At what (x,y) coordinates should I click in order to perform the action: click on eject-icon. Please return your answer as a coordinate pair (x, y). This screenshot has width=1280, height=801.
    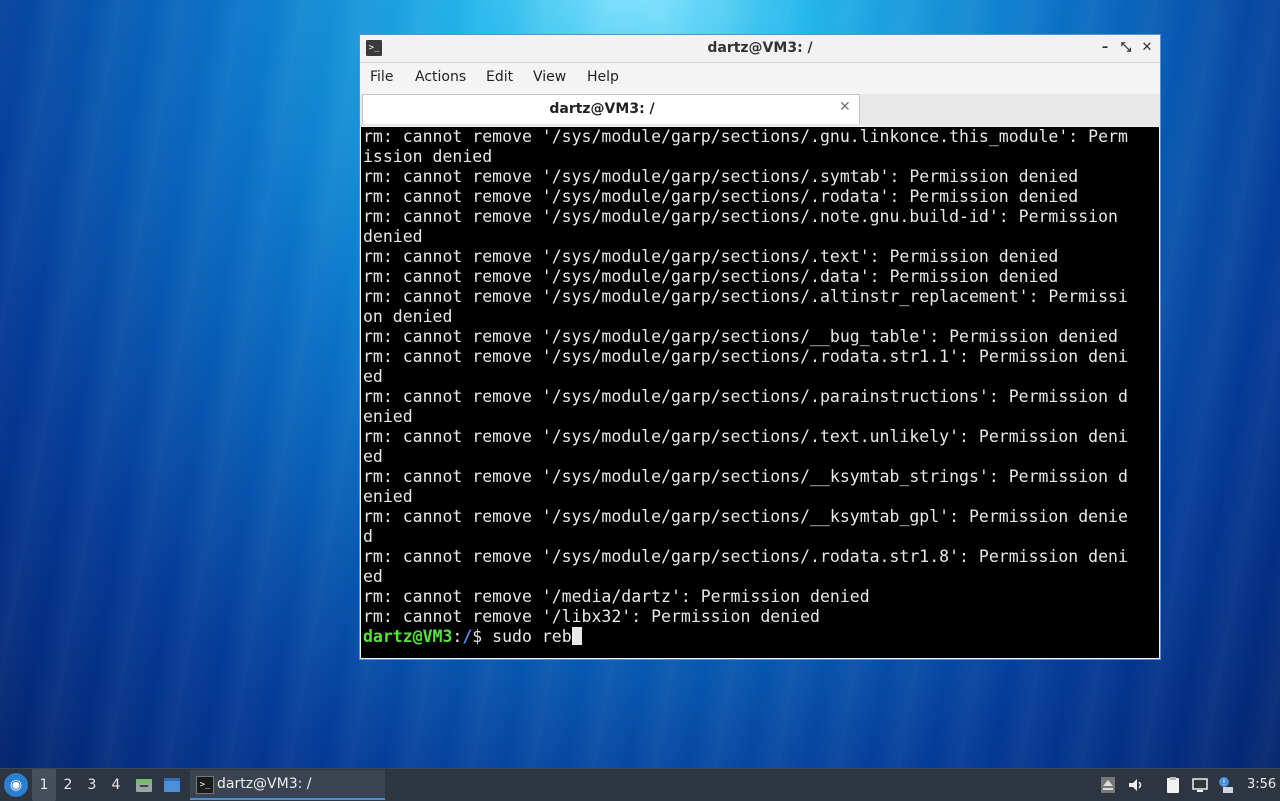
    Looking at the image, I should click on (1108, 785).